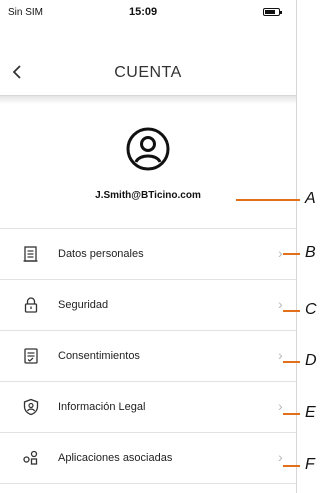 Image resolution: width=322 pixels, height=493 pixels. What do you see at coordinates (30, 457) in the screenshot?
I see `apps-icon` at bounding box center [30, 457].